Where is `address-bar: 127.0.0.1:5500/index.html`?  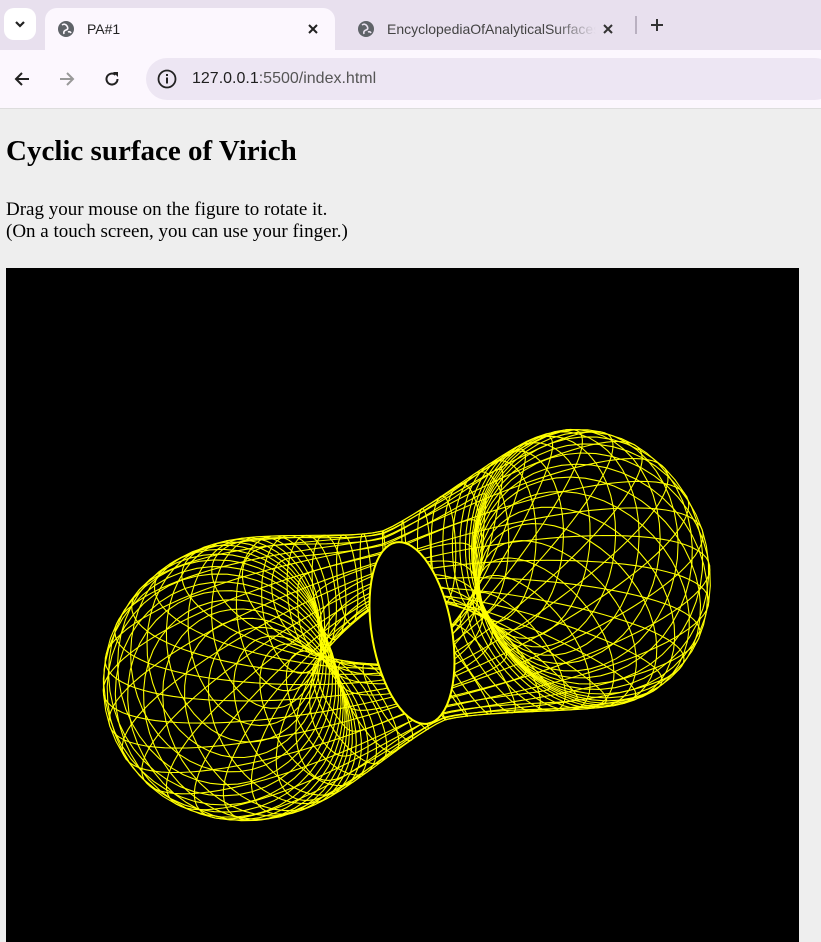
address-bar: 127.0.0.1:5500/index.html is located at coordinates (483, 79).